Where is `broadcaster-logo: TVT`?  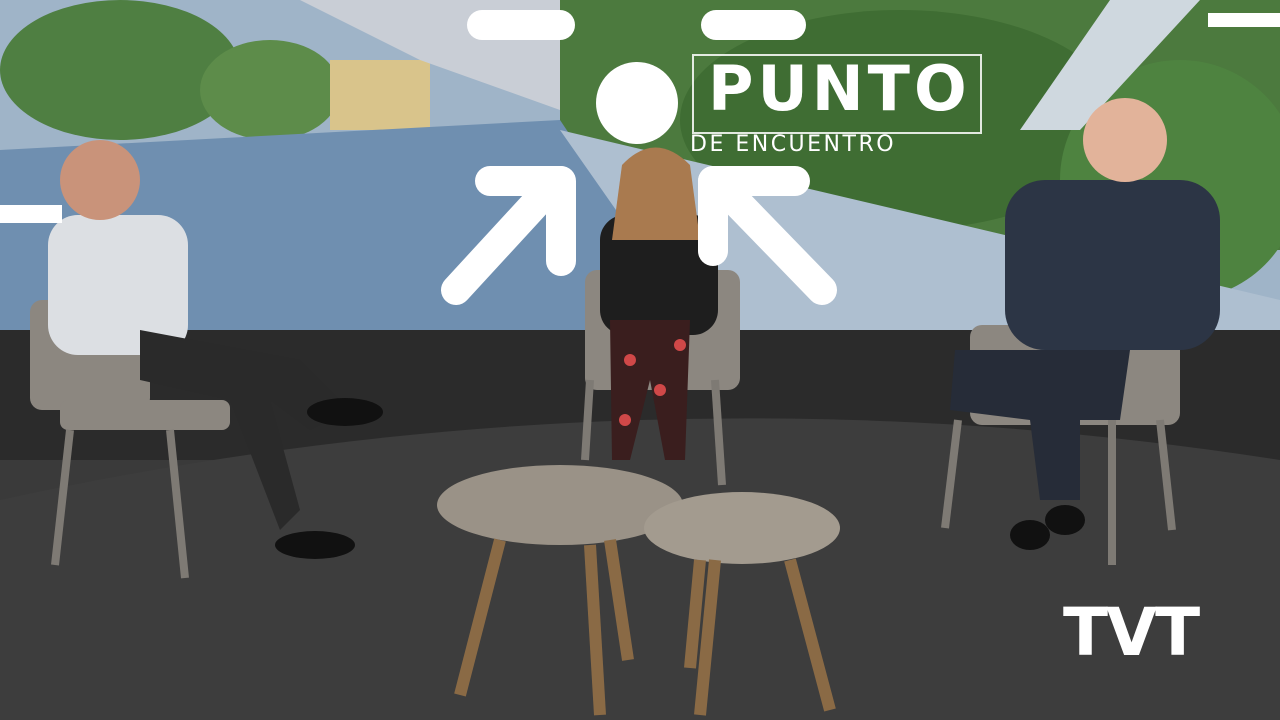 broadcaster-logo: TVT is located at coordinates (1131, 632).